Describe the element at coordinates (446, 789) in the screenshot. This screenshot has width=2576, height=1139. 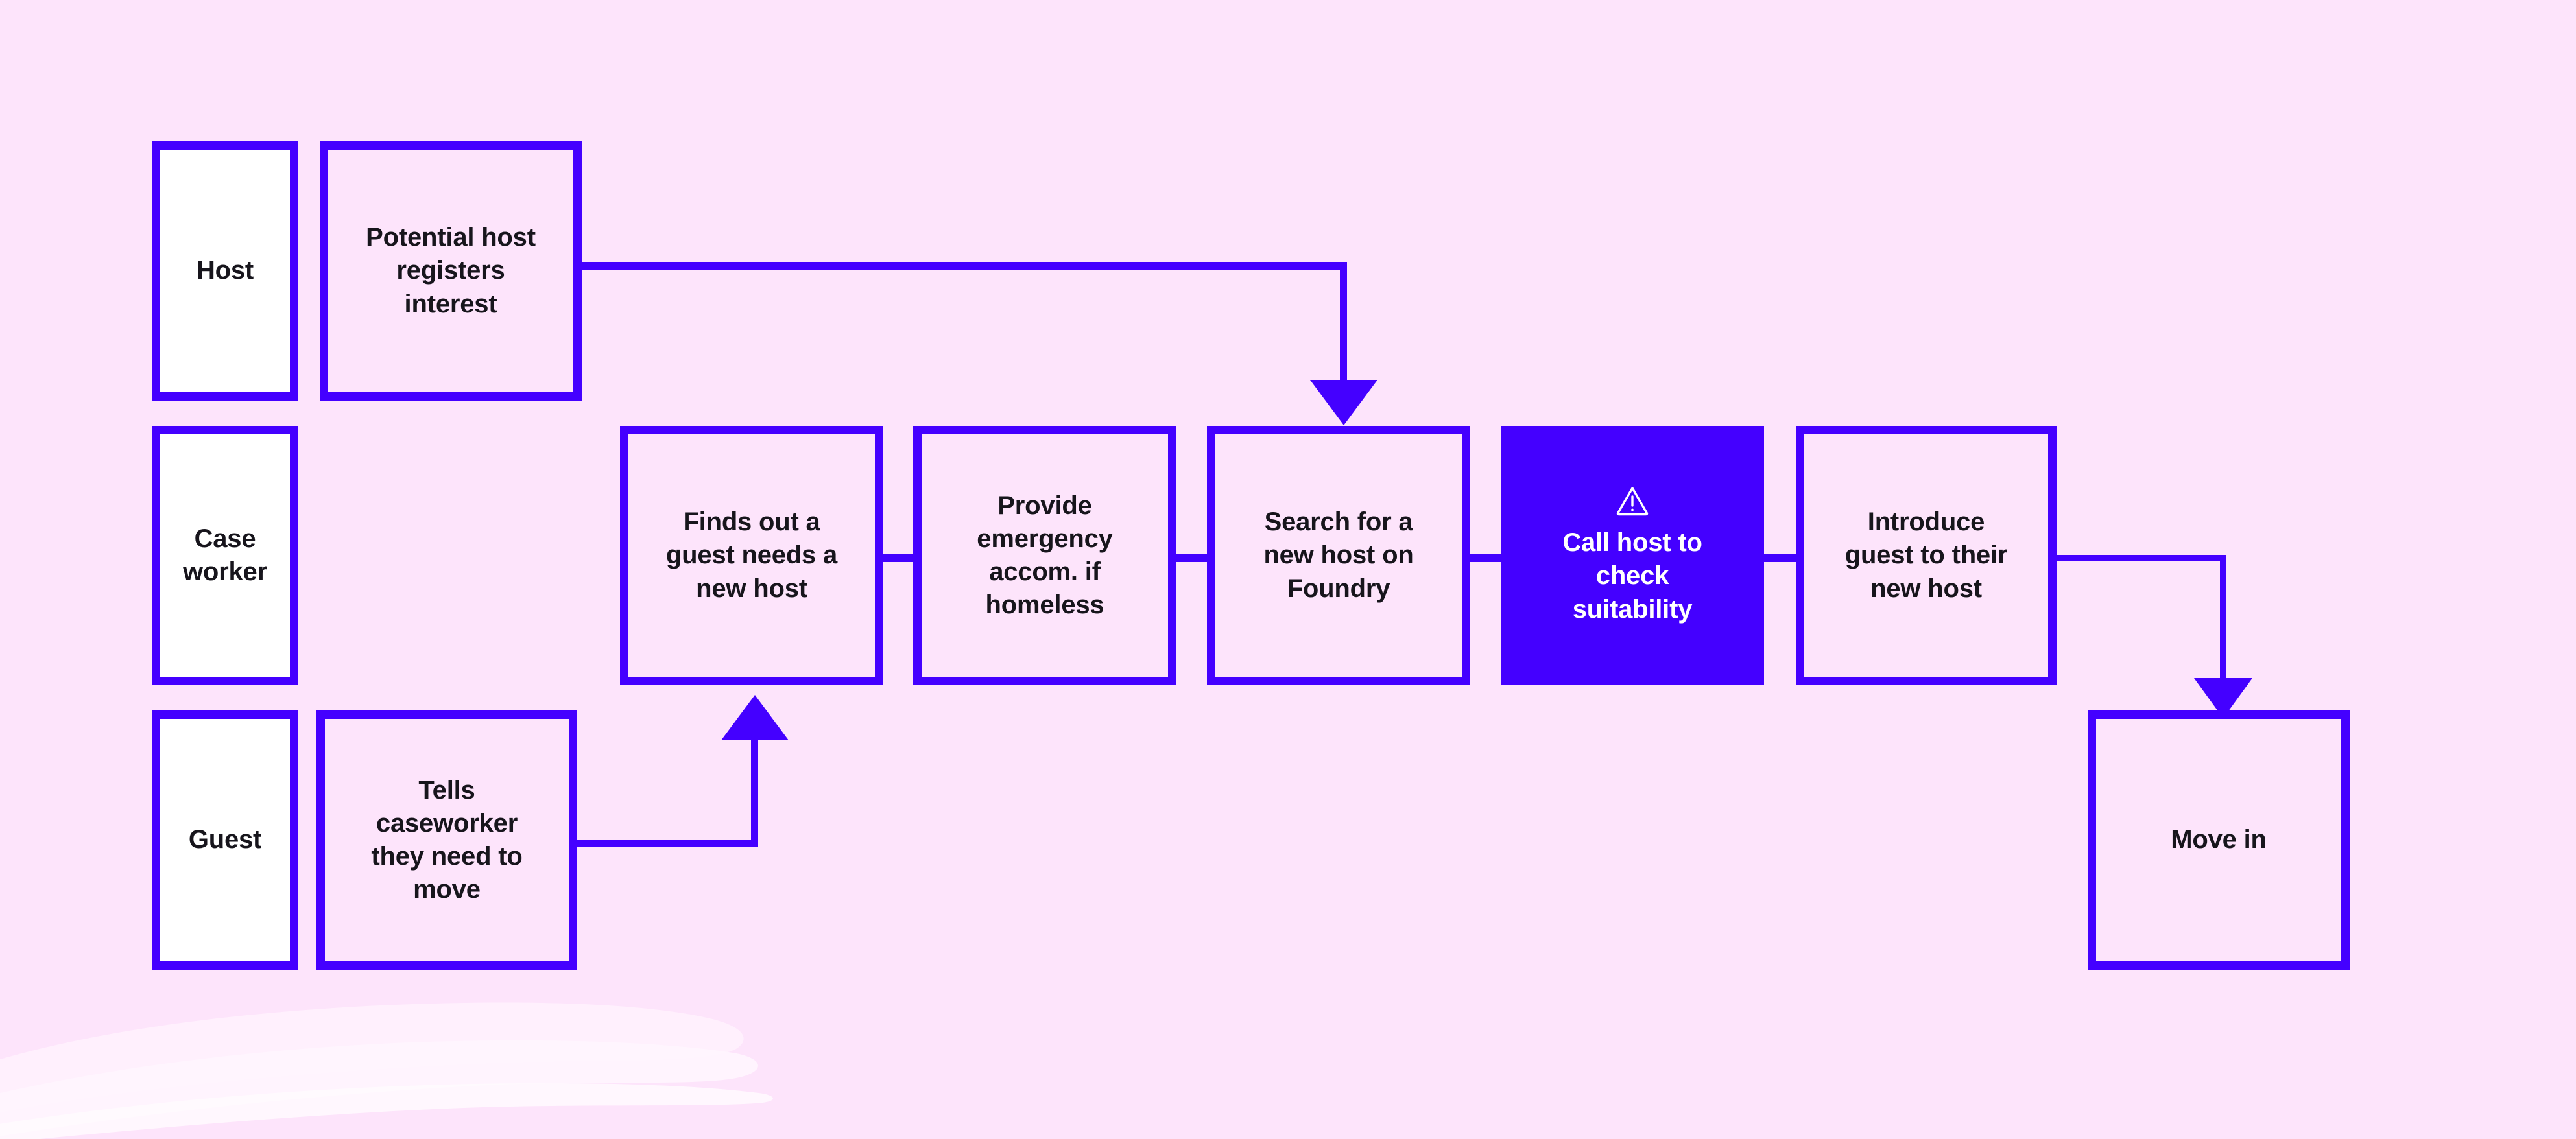
I see `step-tells-caseworker-line1: Tells` at that location.